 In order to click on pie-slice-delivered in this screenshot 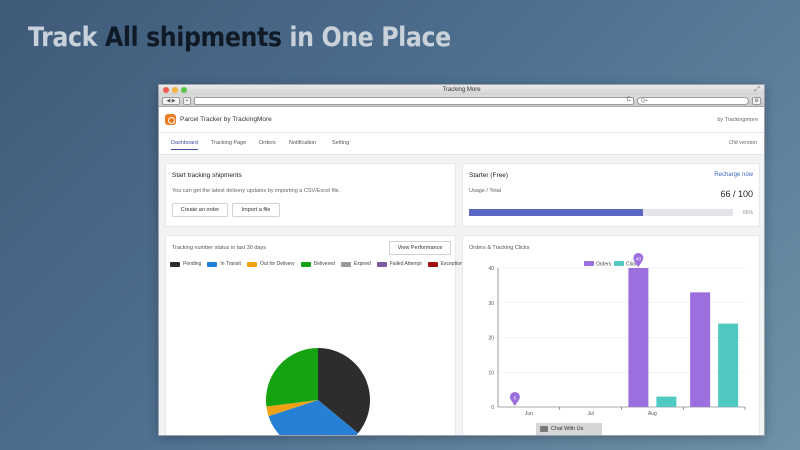, I will do `click(292, 377)`.